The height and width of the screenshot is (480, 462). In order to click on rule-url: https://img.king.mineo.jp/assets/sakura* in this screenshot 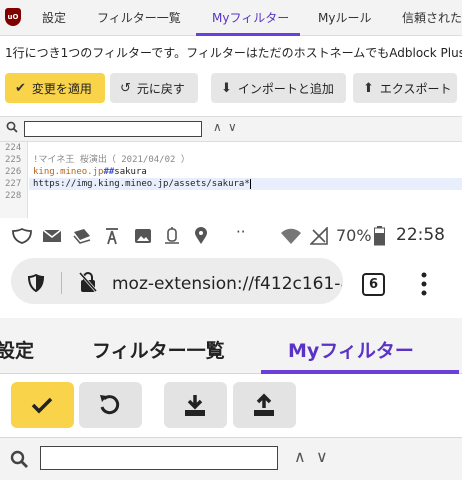, I will do `click(141, 184)`.